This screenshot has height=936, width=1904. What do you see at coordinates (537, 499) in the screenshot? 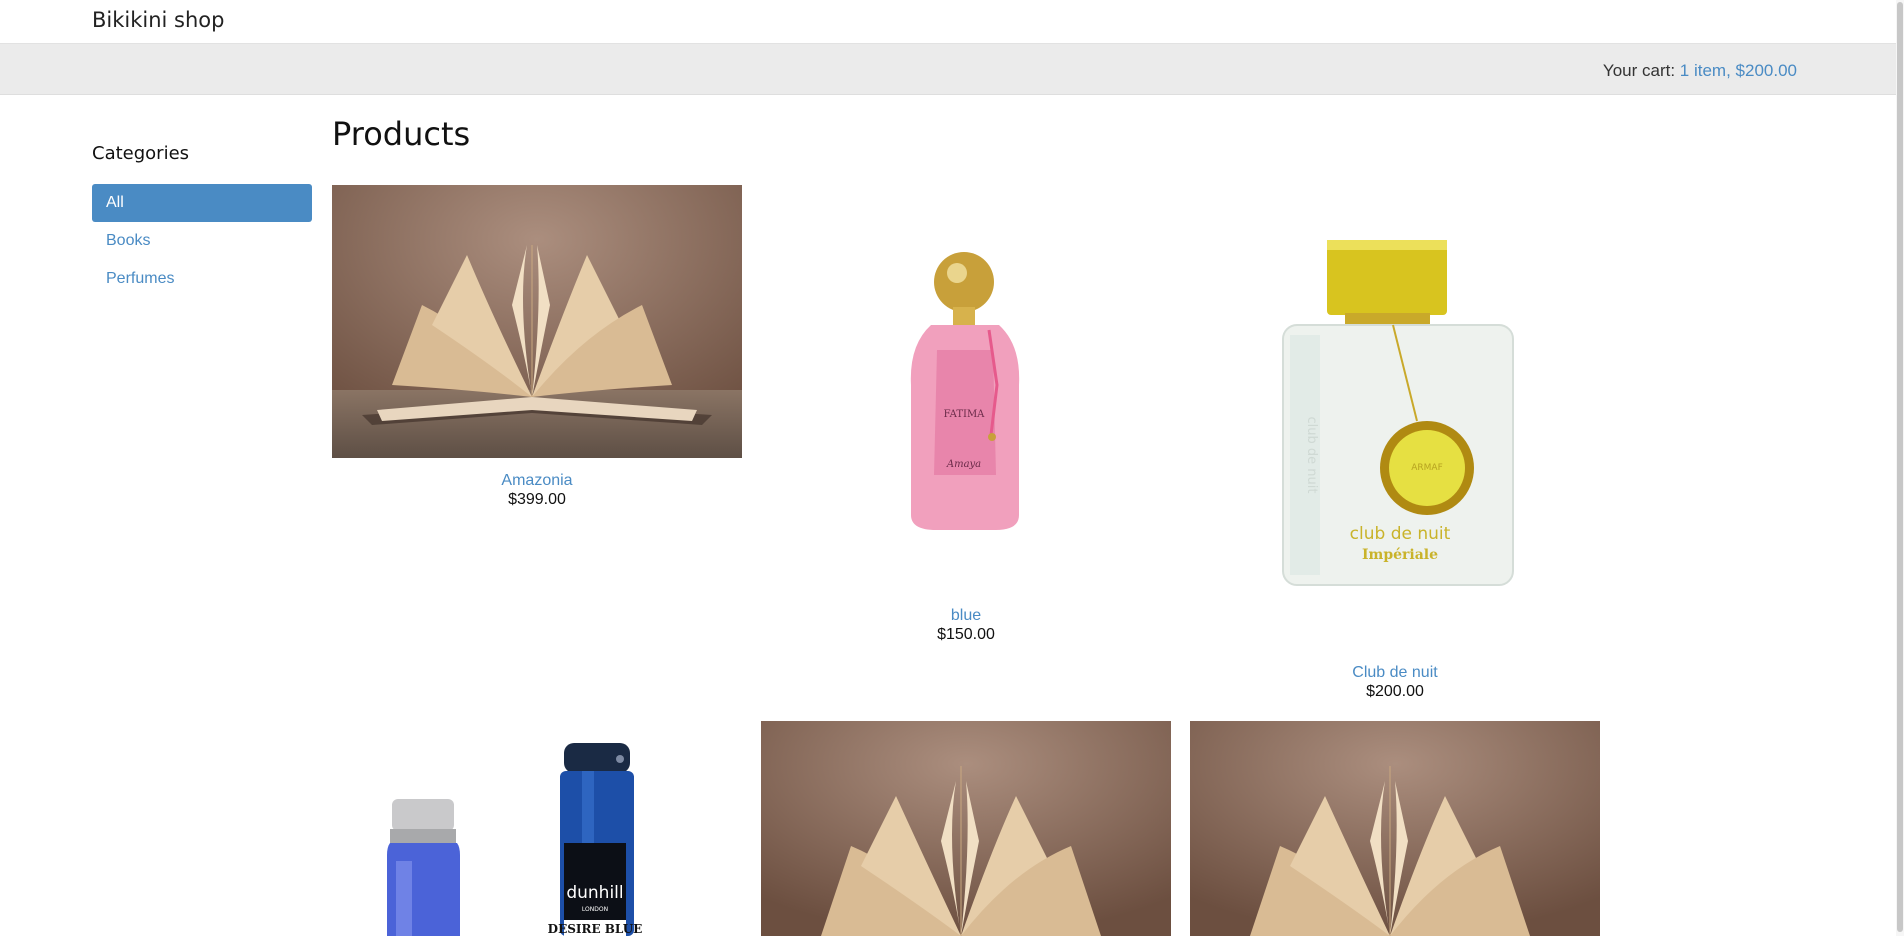
I see `product-price: $399.00` at bounding box center [537, 499].